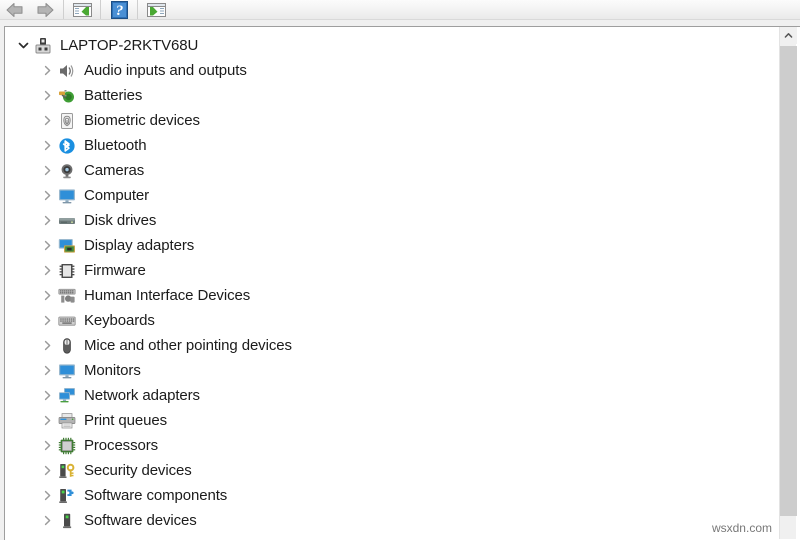 This screenshot has width=800, height=540. I want to click on tree-item-software-devices: Software devices, so click(392, 520).